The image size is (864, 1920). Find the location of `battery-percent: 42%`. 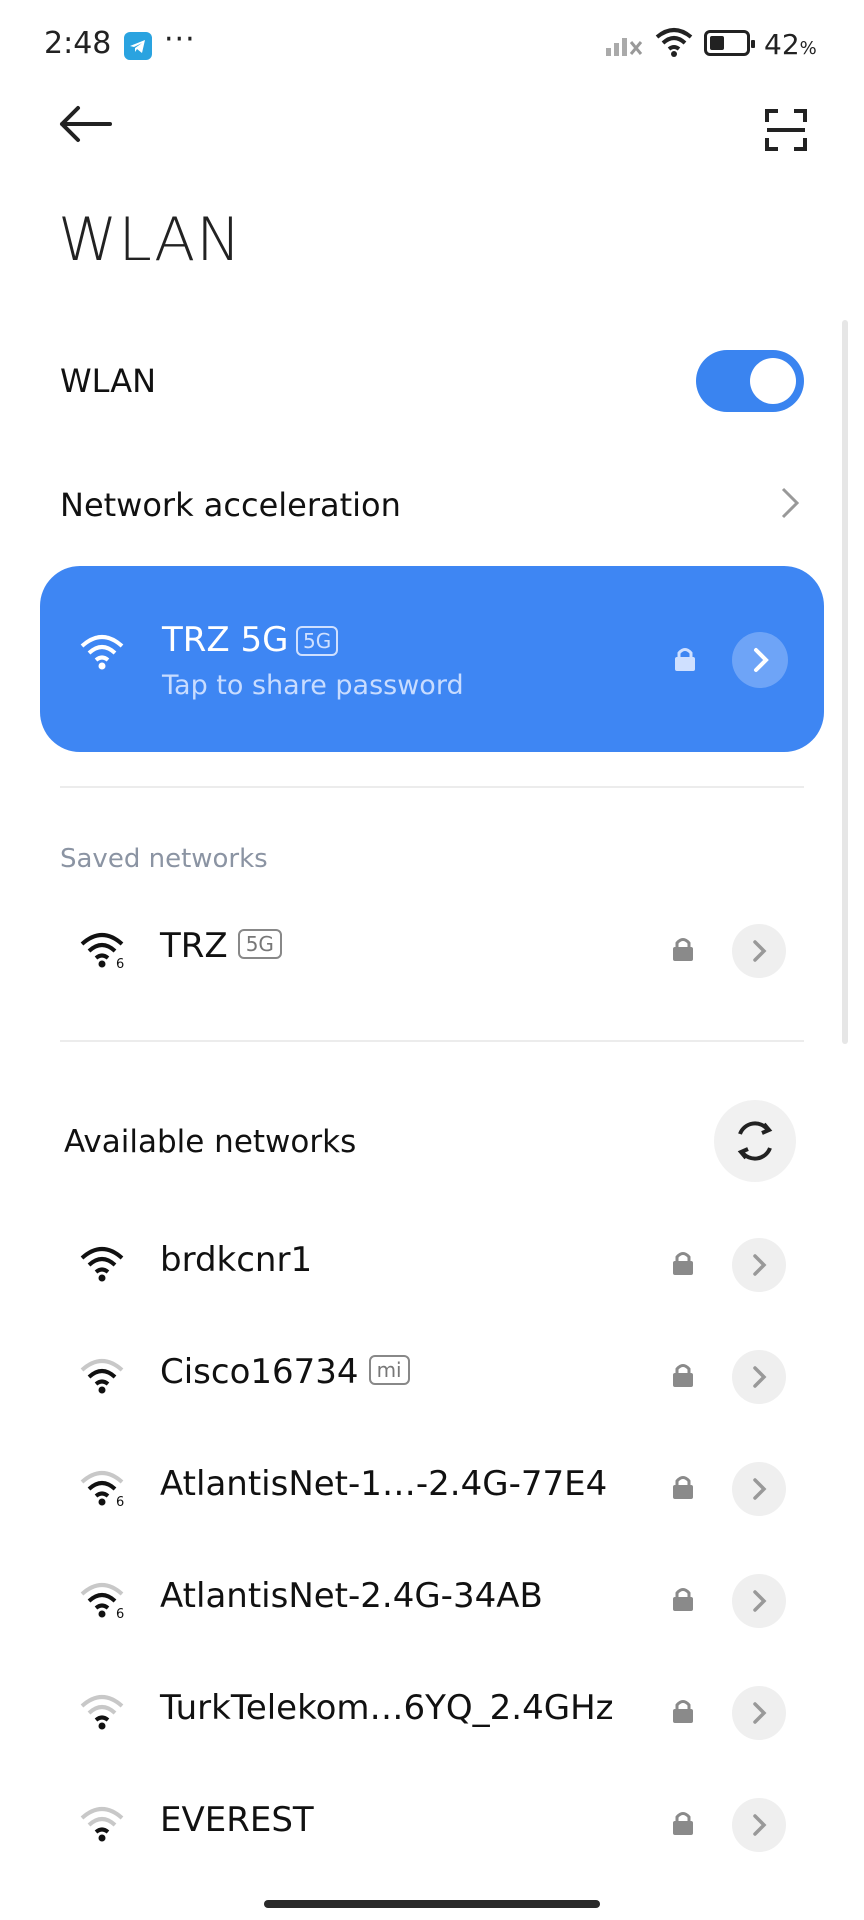

battery-percent: 42% is located at coordinates (790, 44).